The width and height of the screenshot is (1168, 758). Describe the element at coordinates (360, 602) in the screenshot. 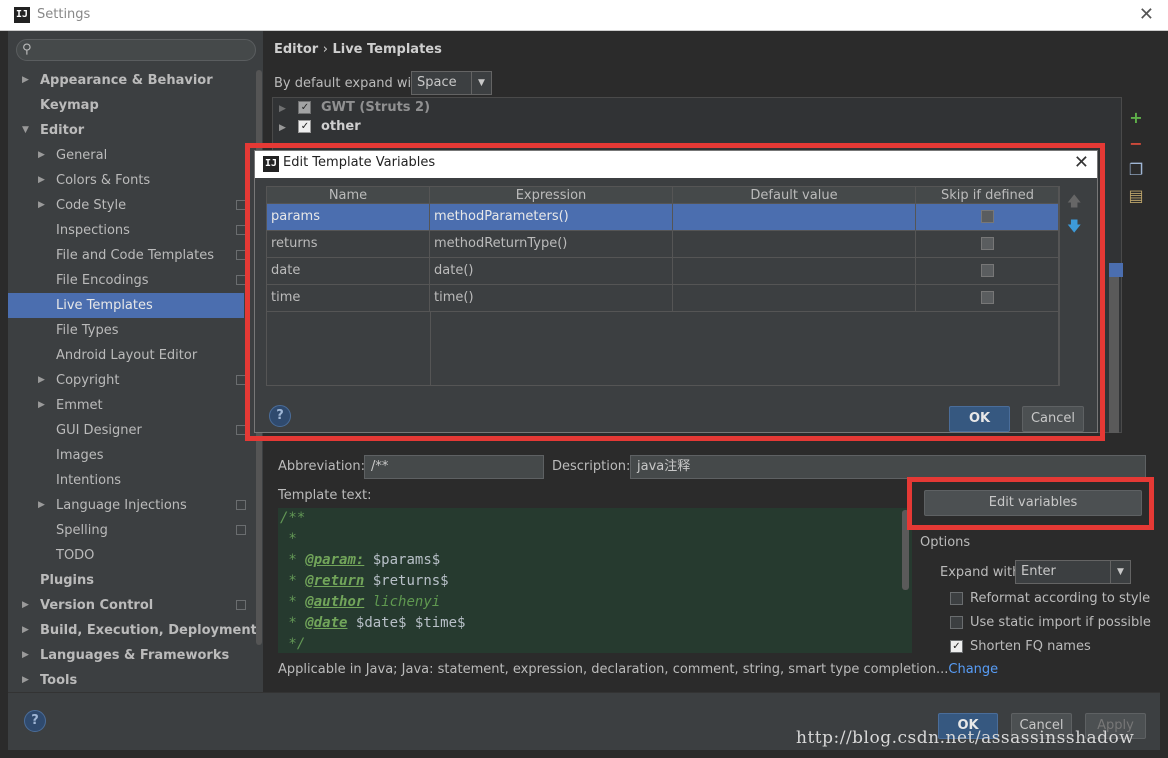

I see `code-line: * @author lichenyi` at that location.